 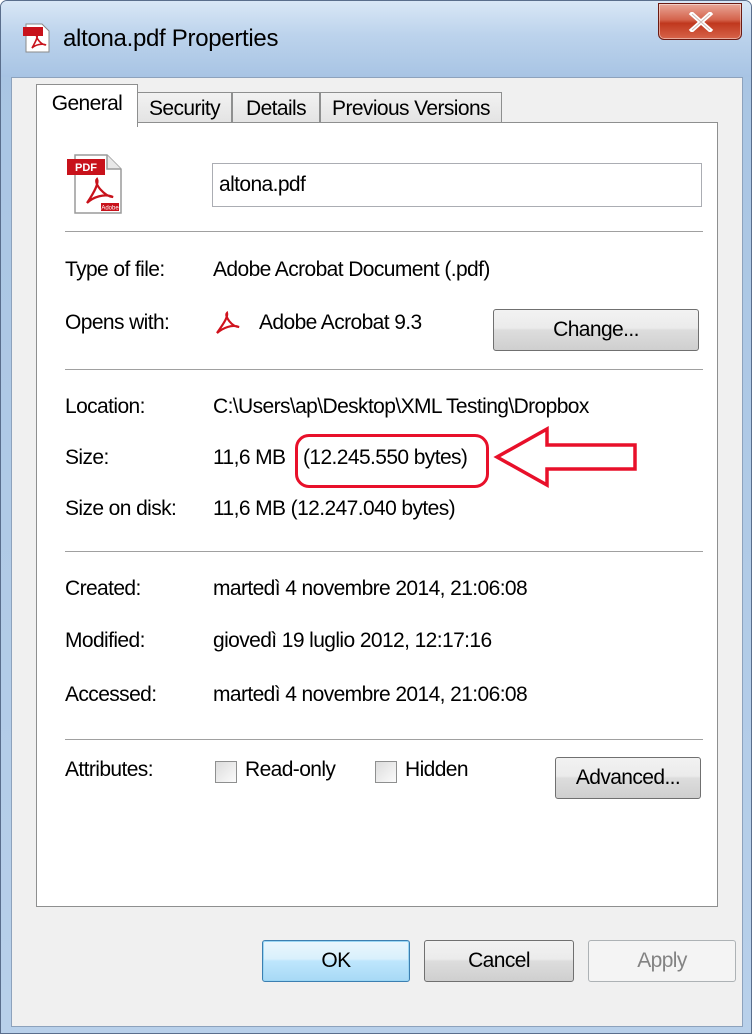 What do you see at coordinates (111, 694) in the screenshot?
I see `accessed-label: Accessed:` at bounding box center [111, 694].